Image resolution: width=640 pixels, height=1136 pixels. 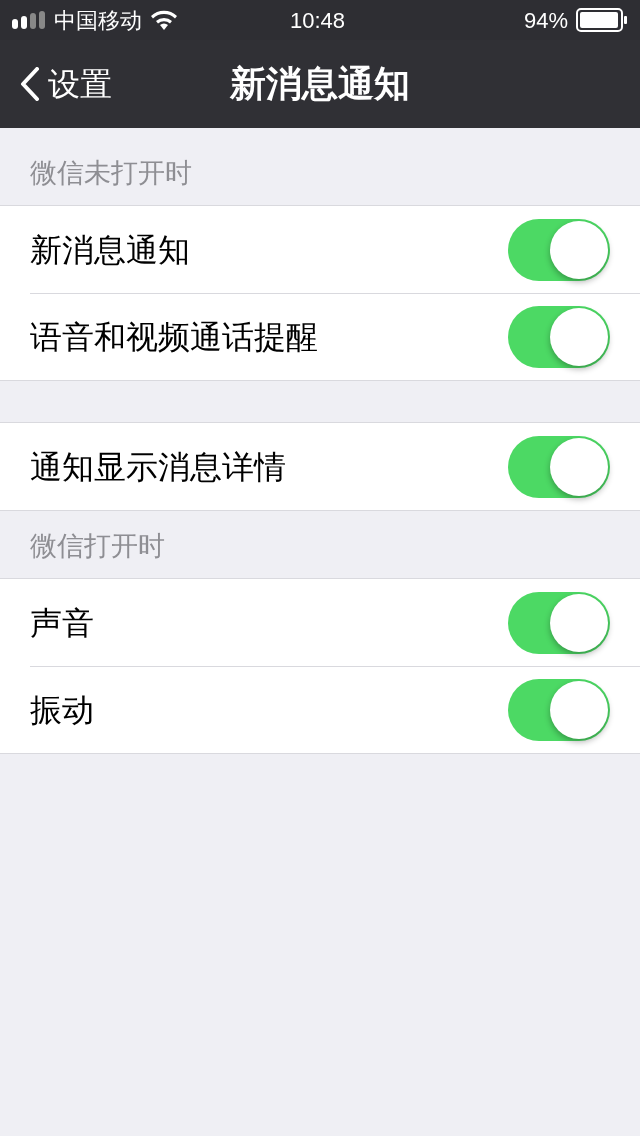 I want to click on back-chevron-icon, so click(x=30, y=84).